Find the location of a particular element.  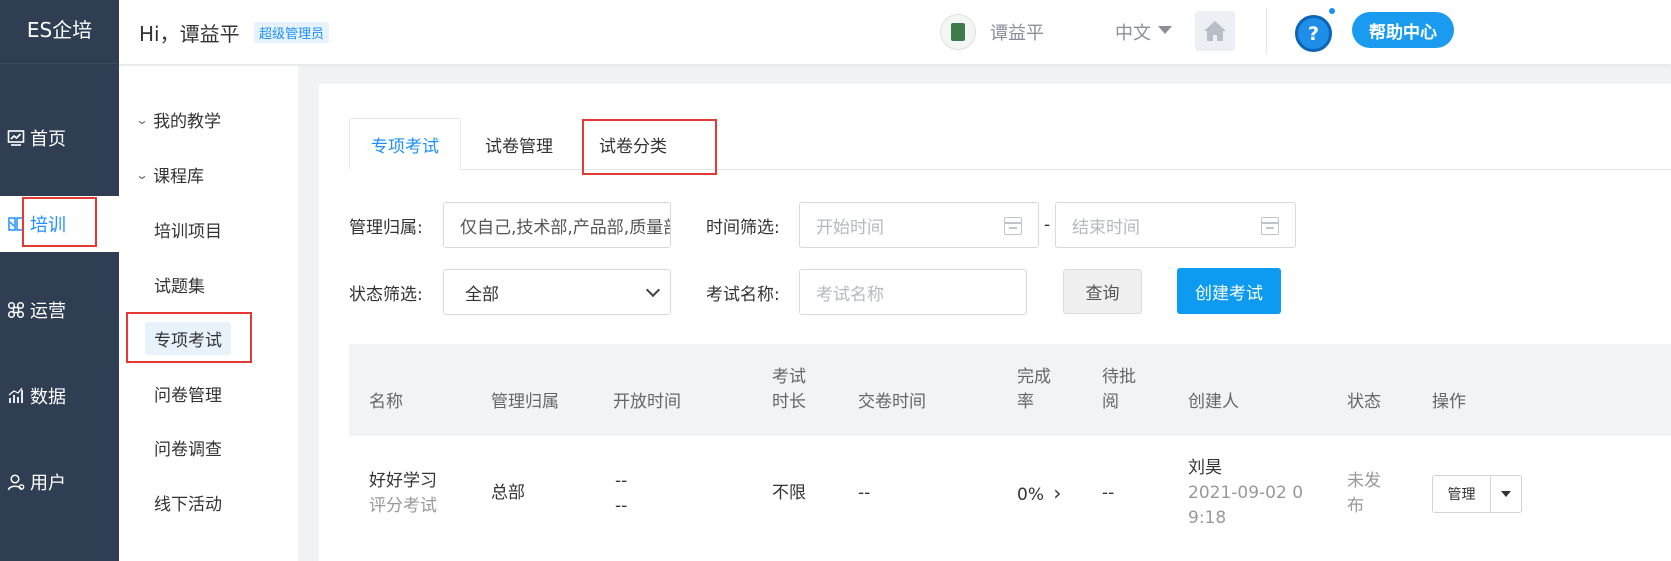

nav-label: 用户 is located at coordinates (48, 483).